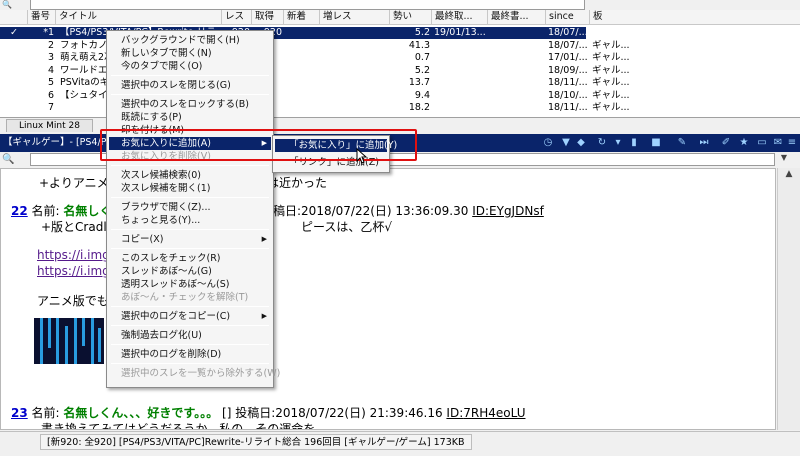 This screenshot has width=800, height=456. Describe the element at coordinates (634, 143) in the screenshot. I see `bookmark-icon: ▮` at that location.